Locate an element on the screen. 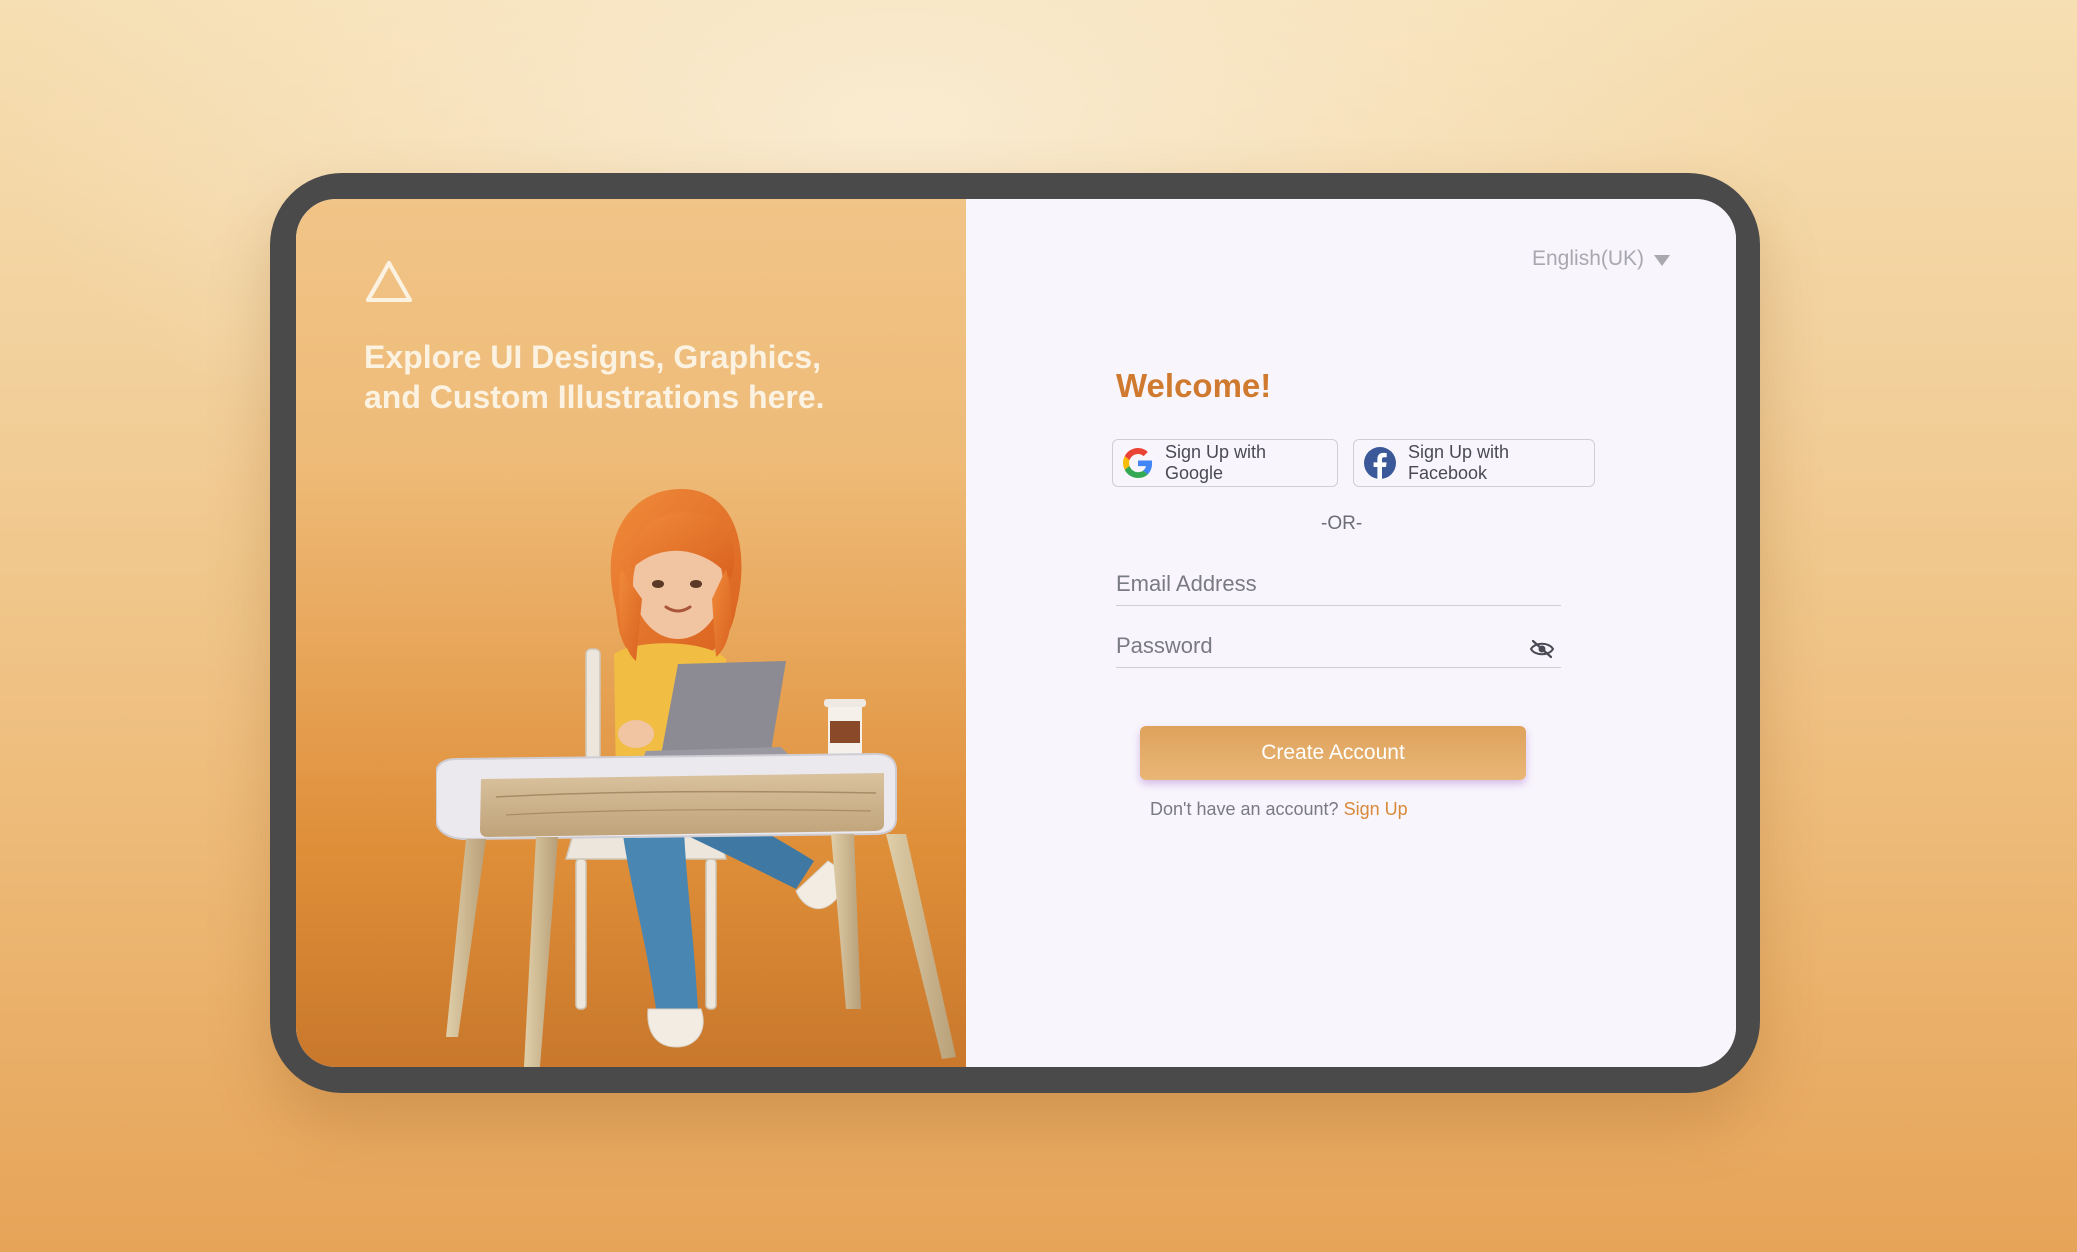  hero-tagline-line2: and Custom Illustrations here. is located at coordinates (594, 397).